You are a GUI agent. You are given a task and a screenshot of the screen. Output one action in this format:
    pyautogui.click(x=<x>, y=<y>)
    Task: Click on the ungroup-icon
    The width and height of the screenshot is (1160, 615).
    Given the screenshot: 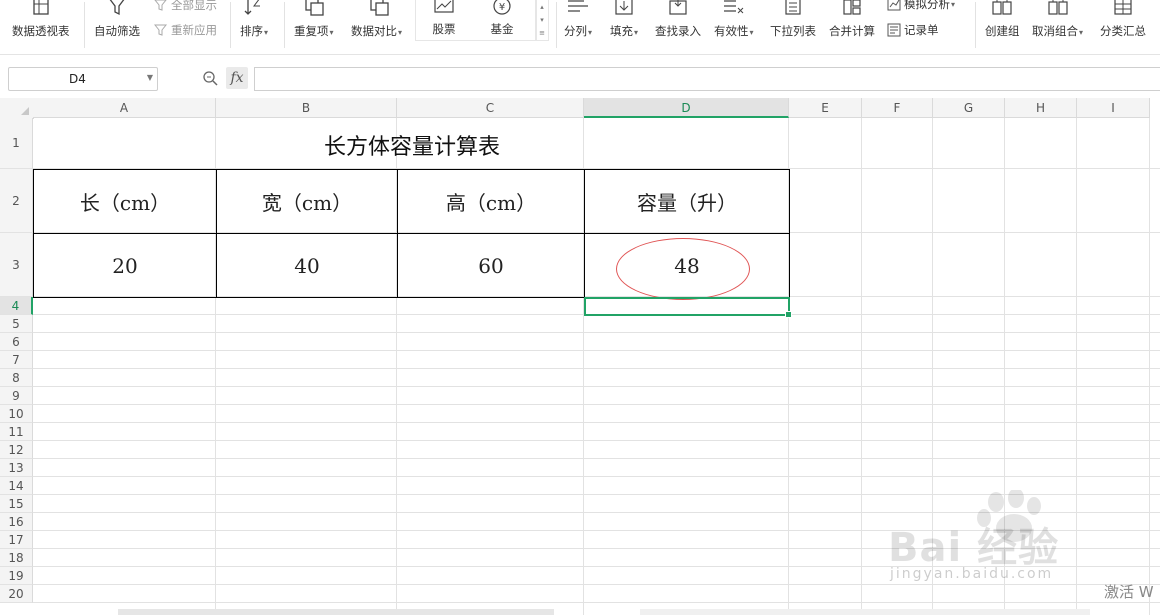 What is the action you would take?
    pyautogui.click(x=1057, y=7)
    